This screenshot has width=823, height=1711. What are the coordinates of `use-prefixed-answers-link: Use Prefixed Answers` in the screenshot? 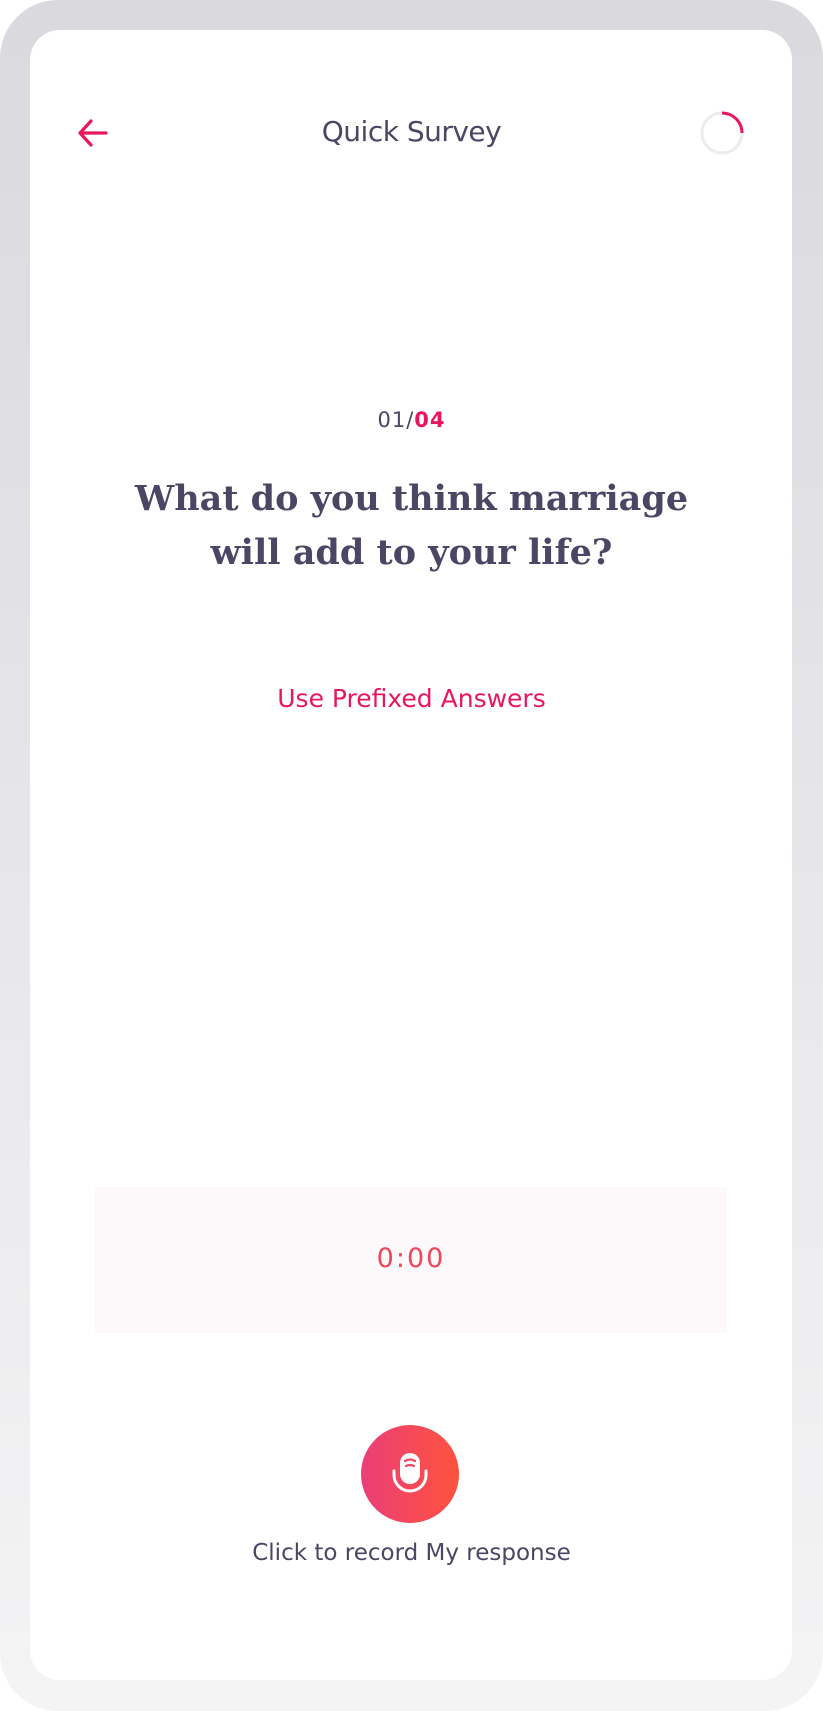 It's located at (411, 698).